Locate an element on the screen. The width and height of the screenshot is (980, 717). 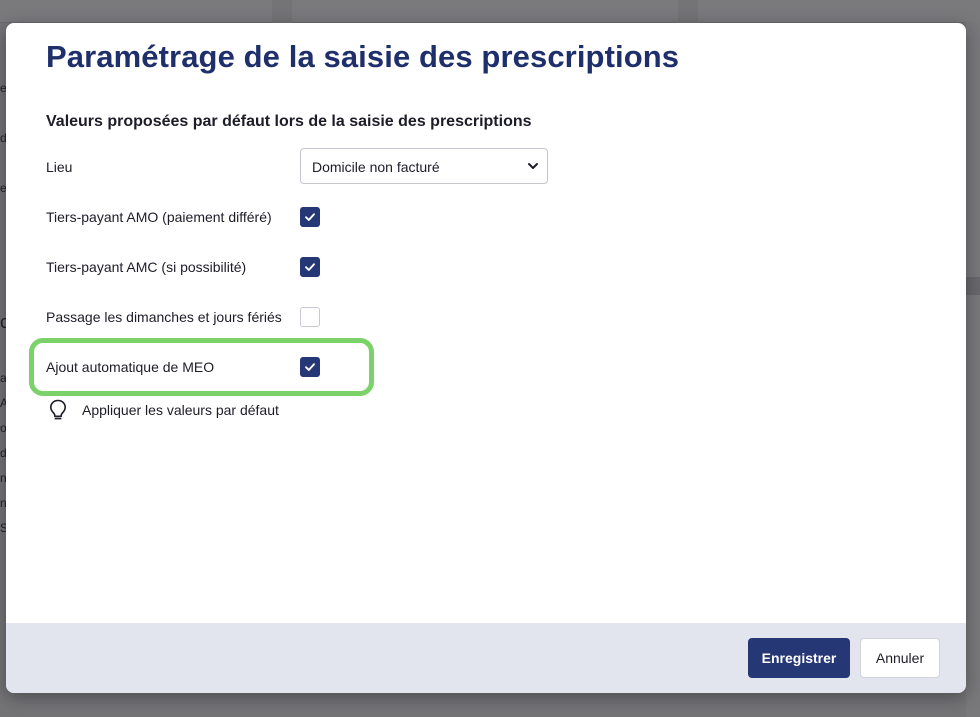
lieu-label: Lieu is located at coordinates (59, 167).